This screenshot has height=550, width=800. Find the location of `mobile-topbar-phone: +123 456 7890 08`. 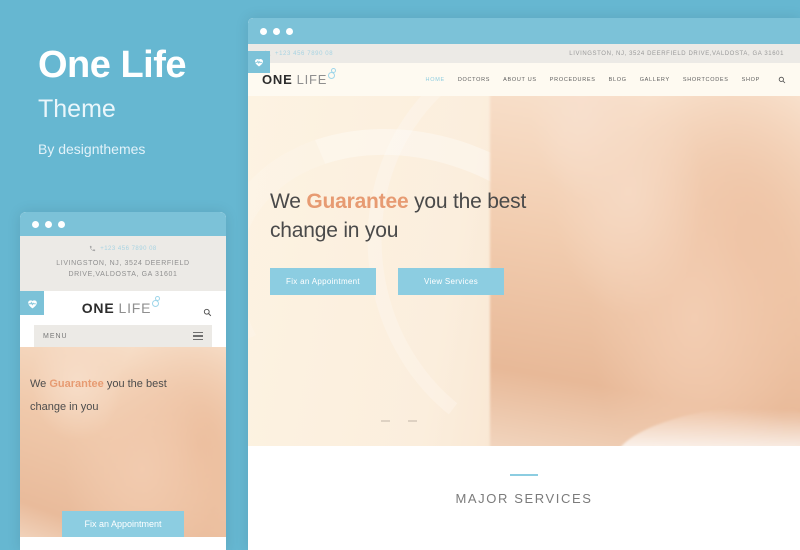

mobile-topbar-phone: +123 456 7890 08 is located at coordinates (123, 248).